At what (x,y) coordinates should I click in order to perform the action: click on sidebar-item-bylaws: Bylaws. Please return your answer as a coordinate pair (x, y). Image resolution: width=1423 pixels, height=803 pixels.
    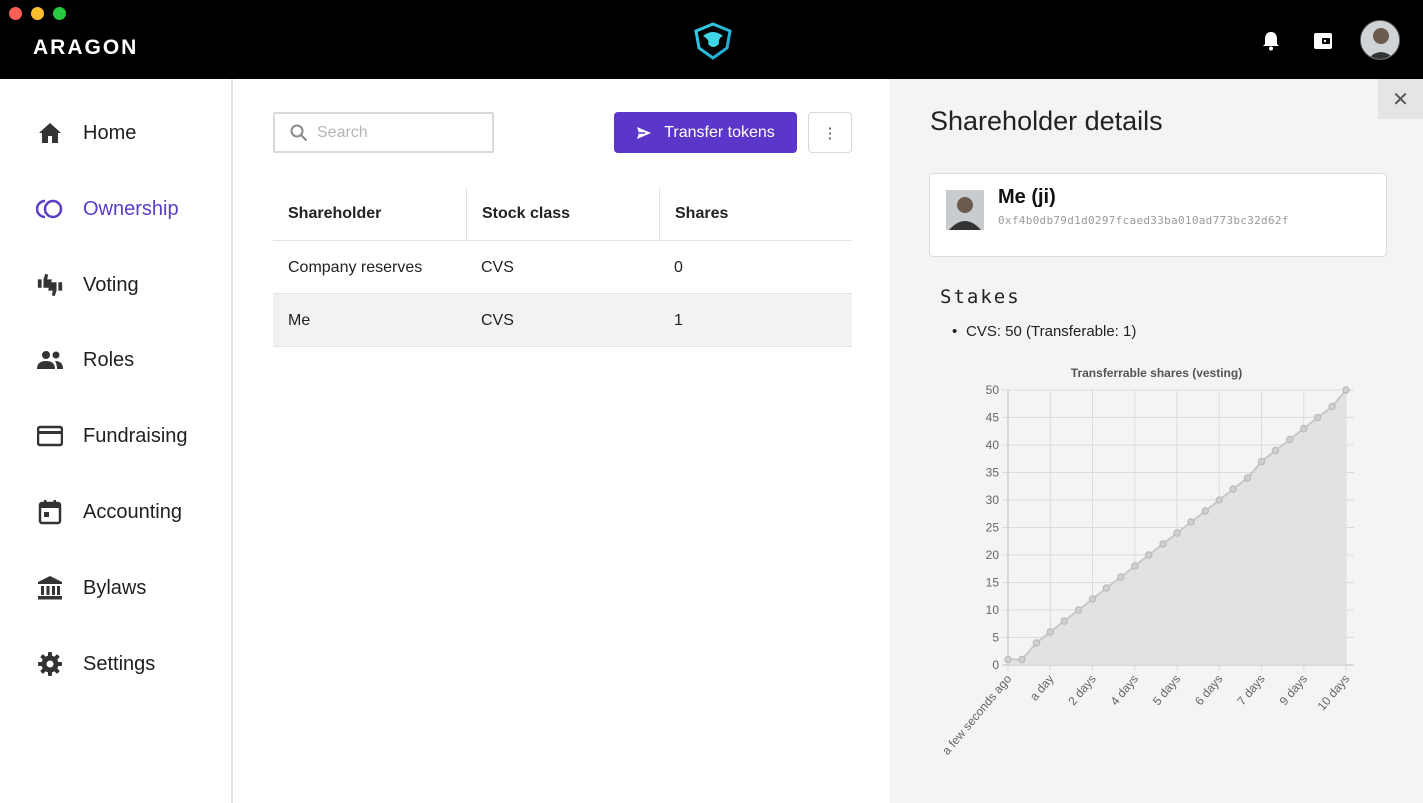
    Looking at the image, I should click on (115, 588).